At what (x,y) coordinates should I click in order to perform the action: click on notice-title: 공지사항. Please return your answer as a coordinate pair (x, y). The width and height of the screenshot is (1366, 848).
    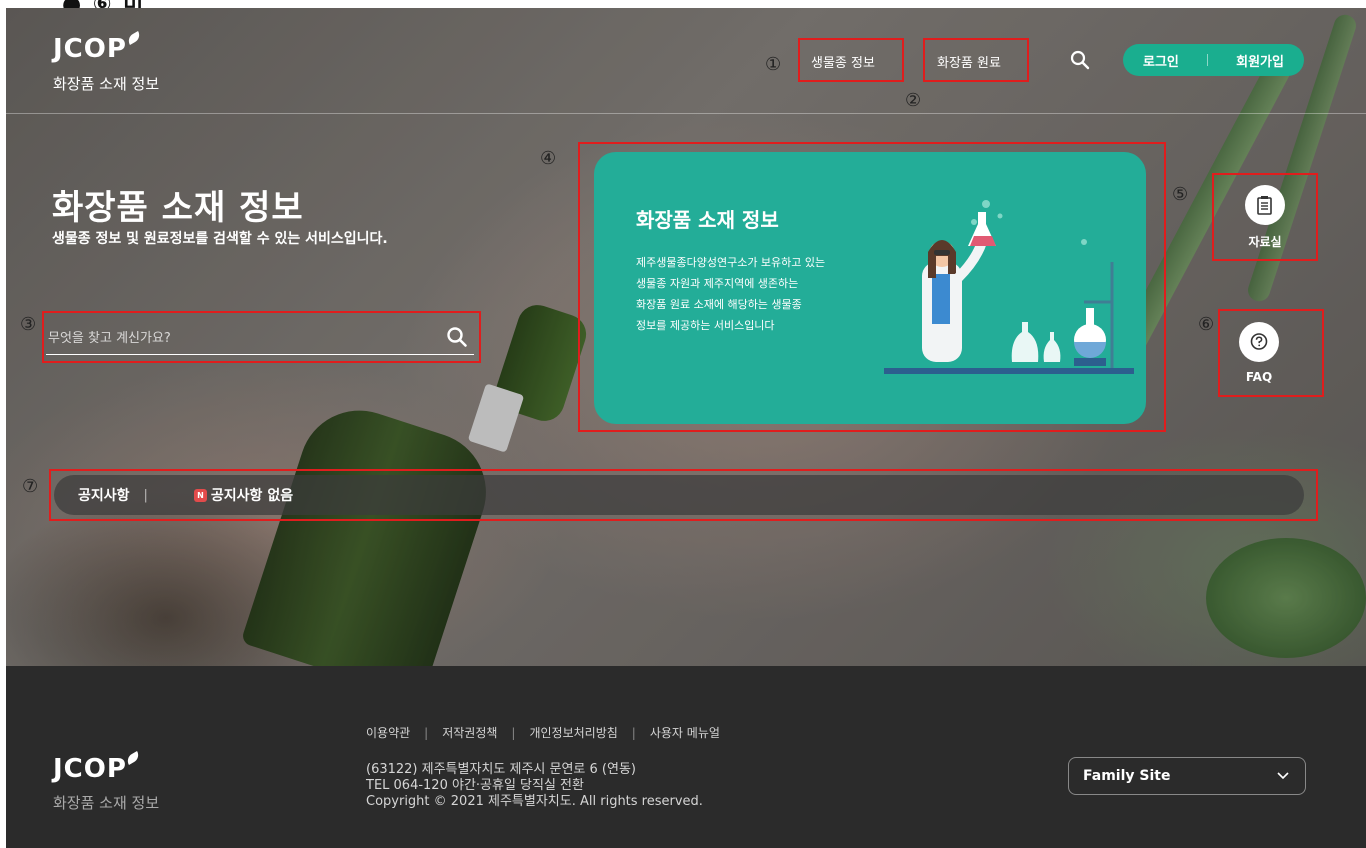
    Looking at the image, I should click on (104, 495).